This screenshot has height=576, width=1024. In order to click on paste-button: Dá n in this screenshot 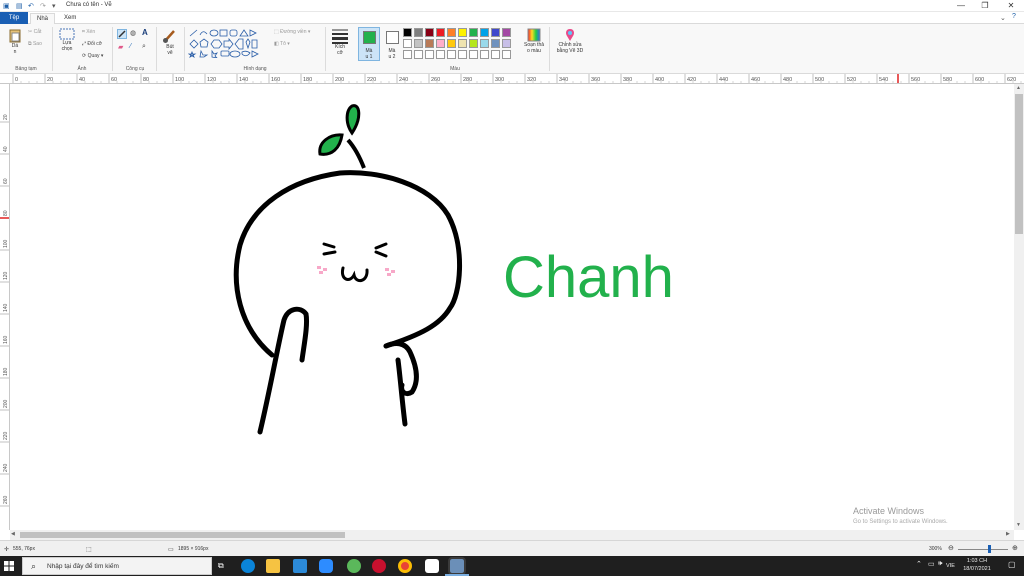, I will do `click(15, 41)`.